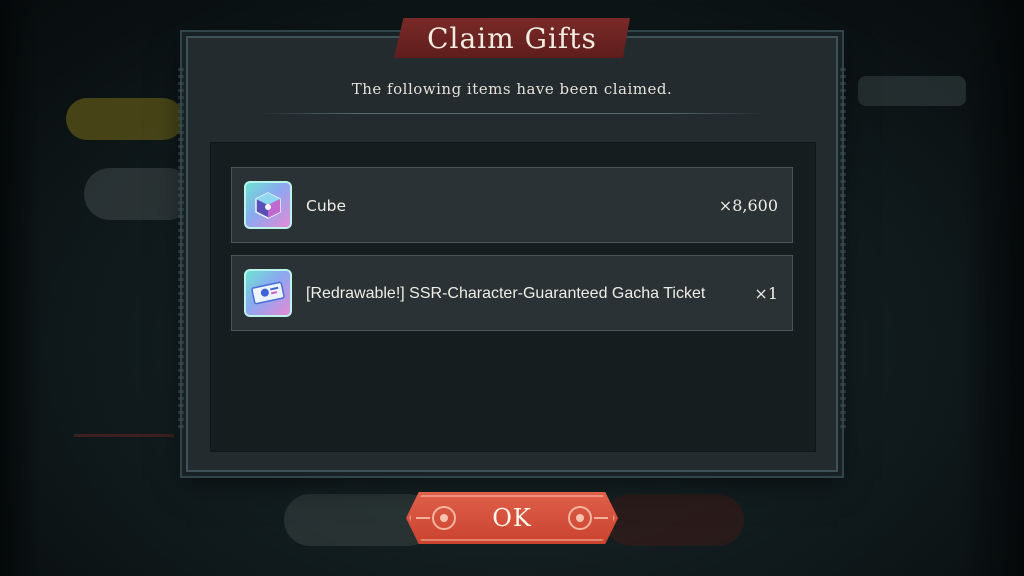 The width and height of the screenshot is (1024, 576). I want to click on ok-left-ornament-icon, so click(444, 518).